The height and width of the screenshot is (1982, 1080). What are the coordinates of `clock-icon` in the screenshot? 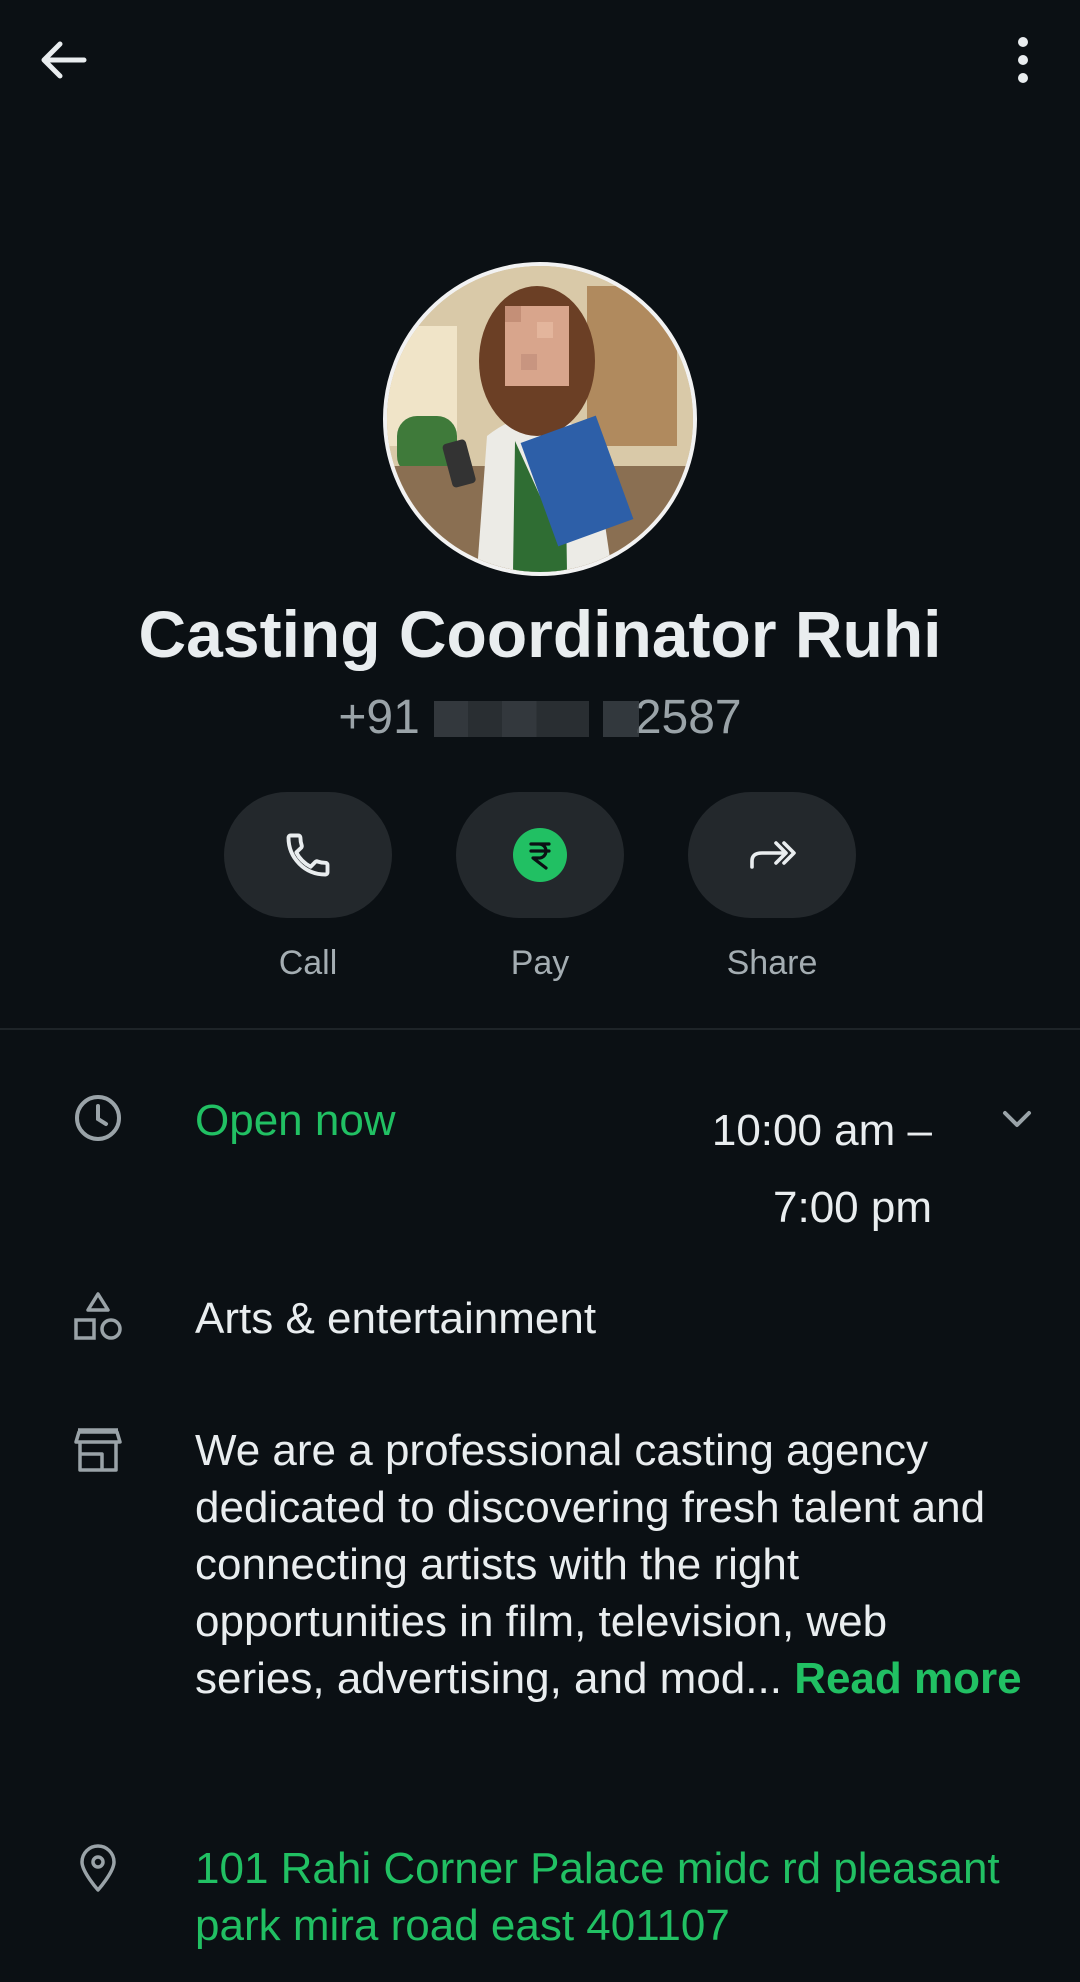 It's located at (98, 1118).